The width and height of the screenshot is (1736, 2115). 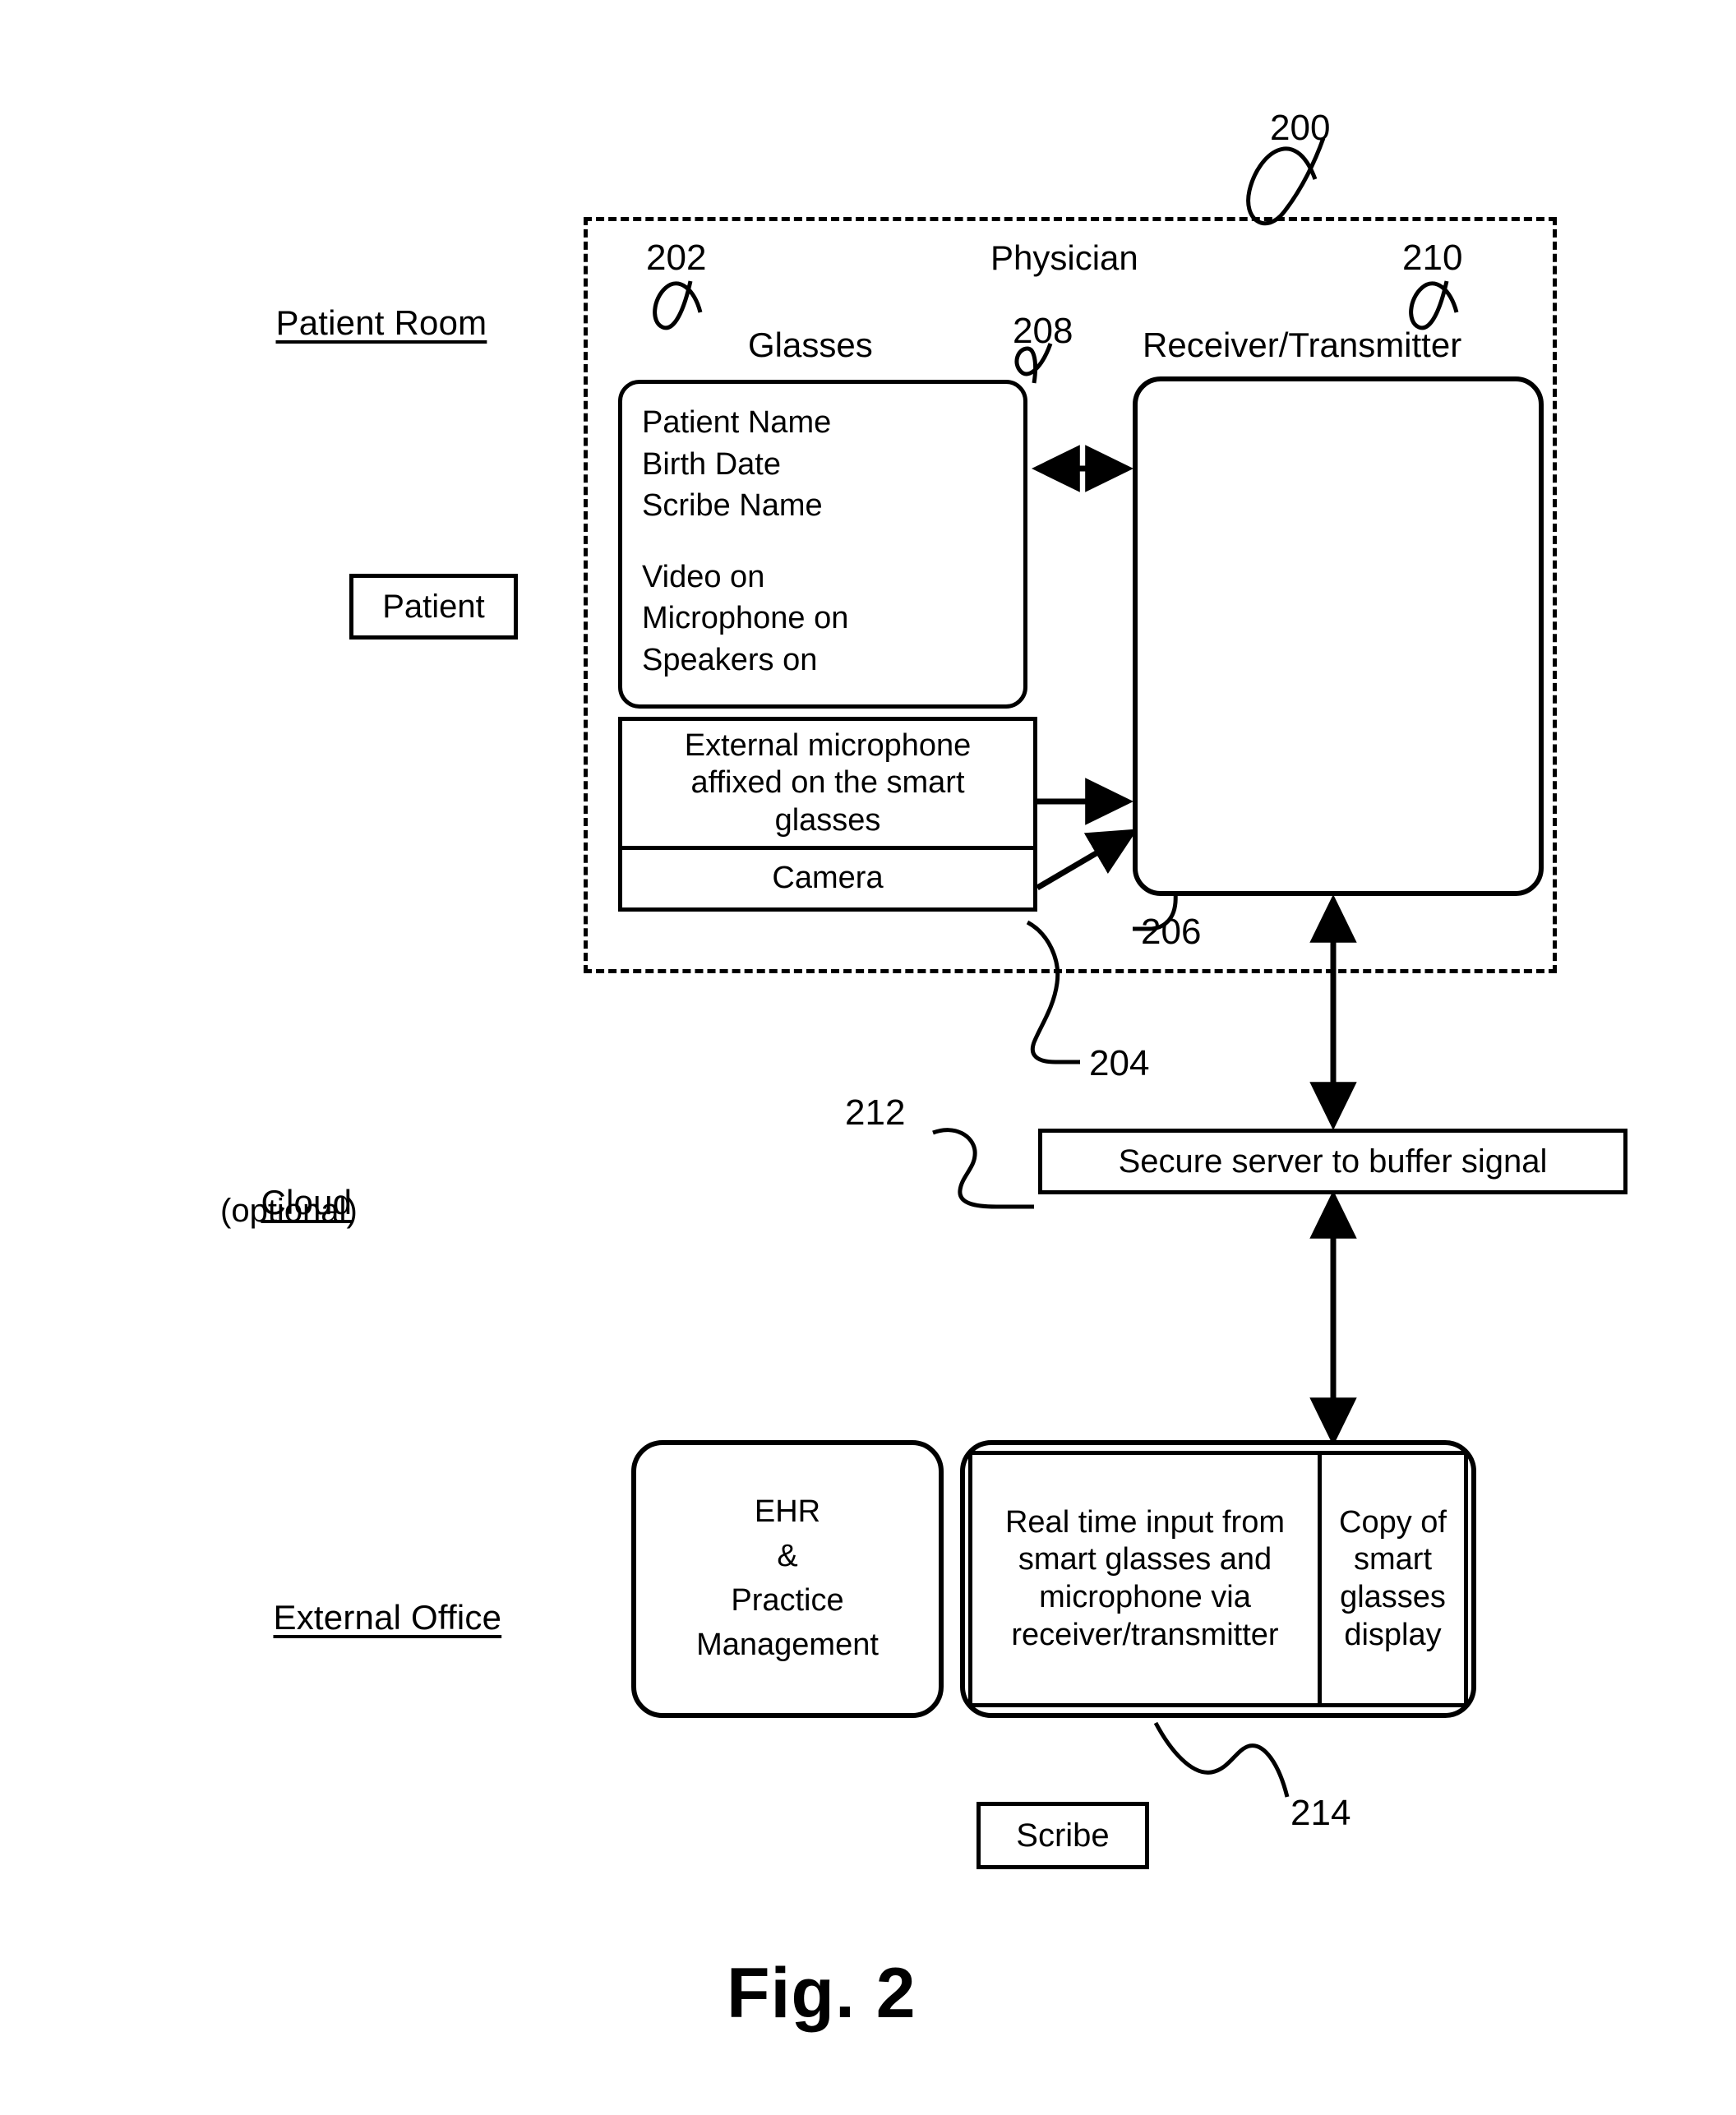 What do you see at coordinates (703, 576) in the screenshot?
I see `glasses-display-line-4: Video on` at bounding box center [703, 576].